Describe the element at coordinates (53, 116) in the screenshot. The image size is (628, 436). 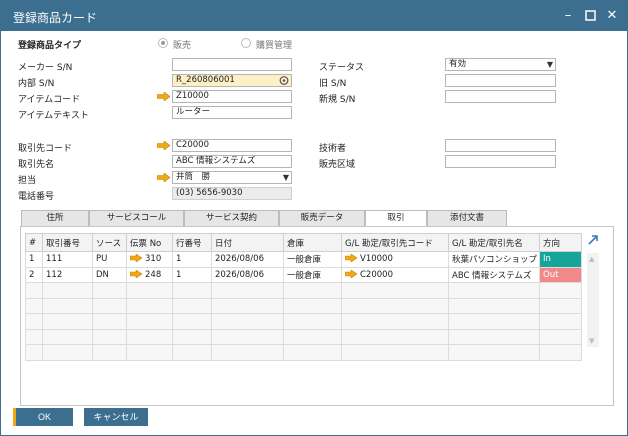
I see `item-text-label: アイテムテキスト` at that location.